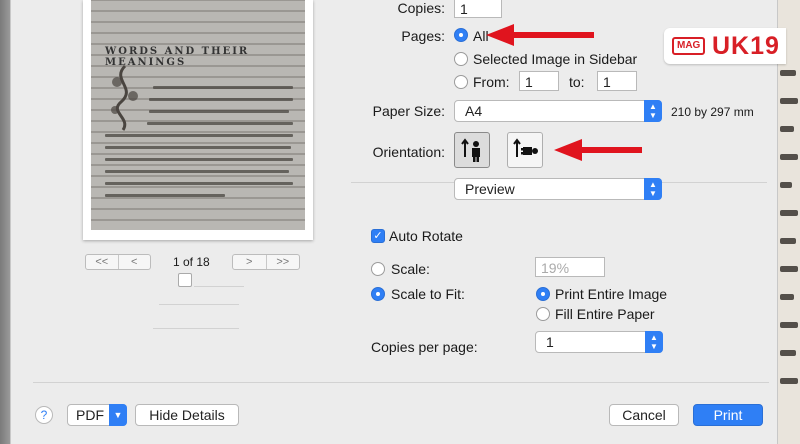  Describe the element at coordinates (598, 150) in the screenshot. I see `annotation-arrow-orientation` at that location.